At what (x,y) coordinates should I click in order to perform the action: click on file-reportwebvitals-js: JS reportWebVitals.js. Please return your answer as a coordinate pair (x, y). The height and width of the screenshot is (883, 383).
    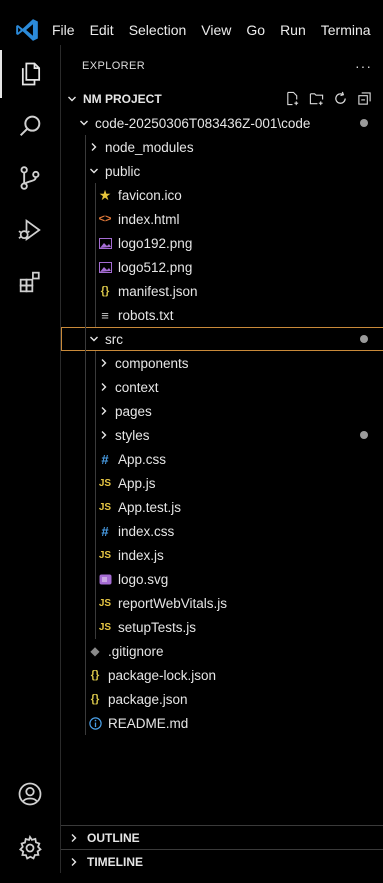
    Looking at the image, I should click on (222, 603).